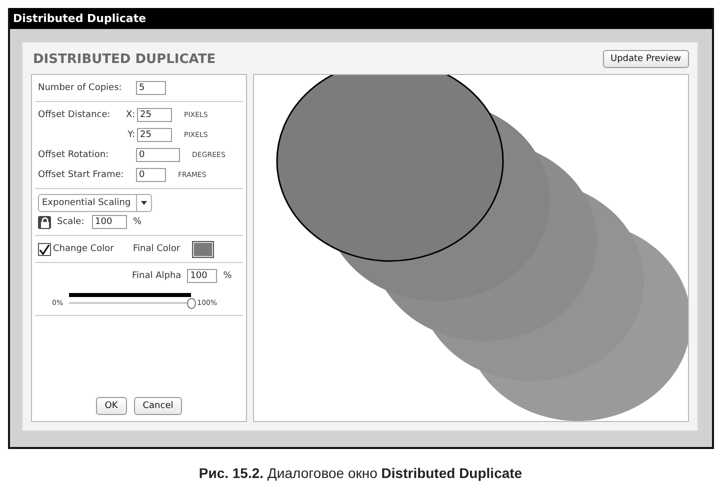  What do you see at coordinates (203, 249) in the screenshot?
I see `color-swatch` at bounding box center [203, 249].